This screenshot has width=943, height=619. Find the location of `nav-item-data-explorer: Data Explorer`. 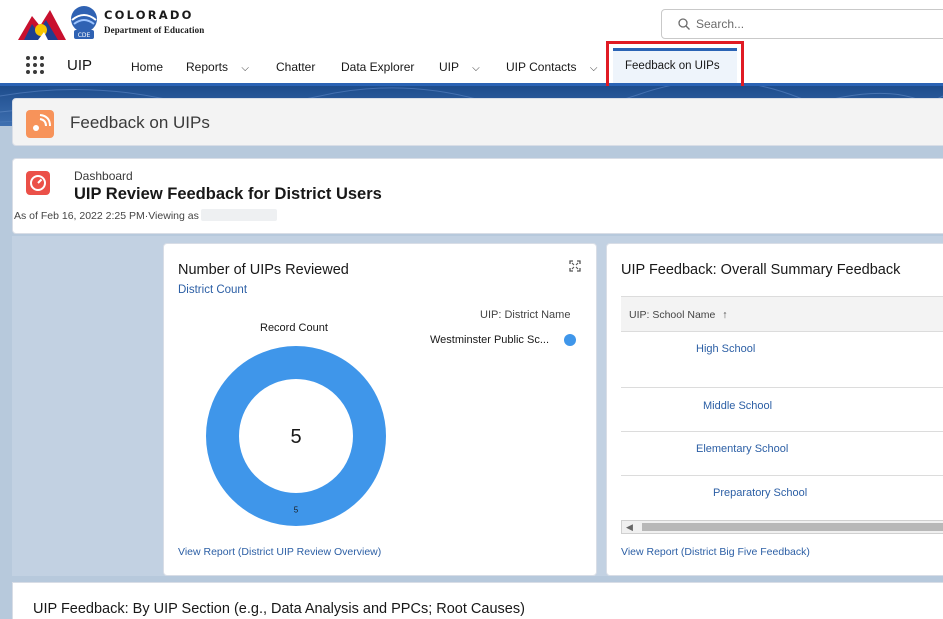

nav-item-data-explorer: Data Explorer is located at coordinates (377, 67).